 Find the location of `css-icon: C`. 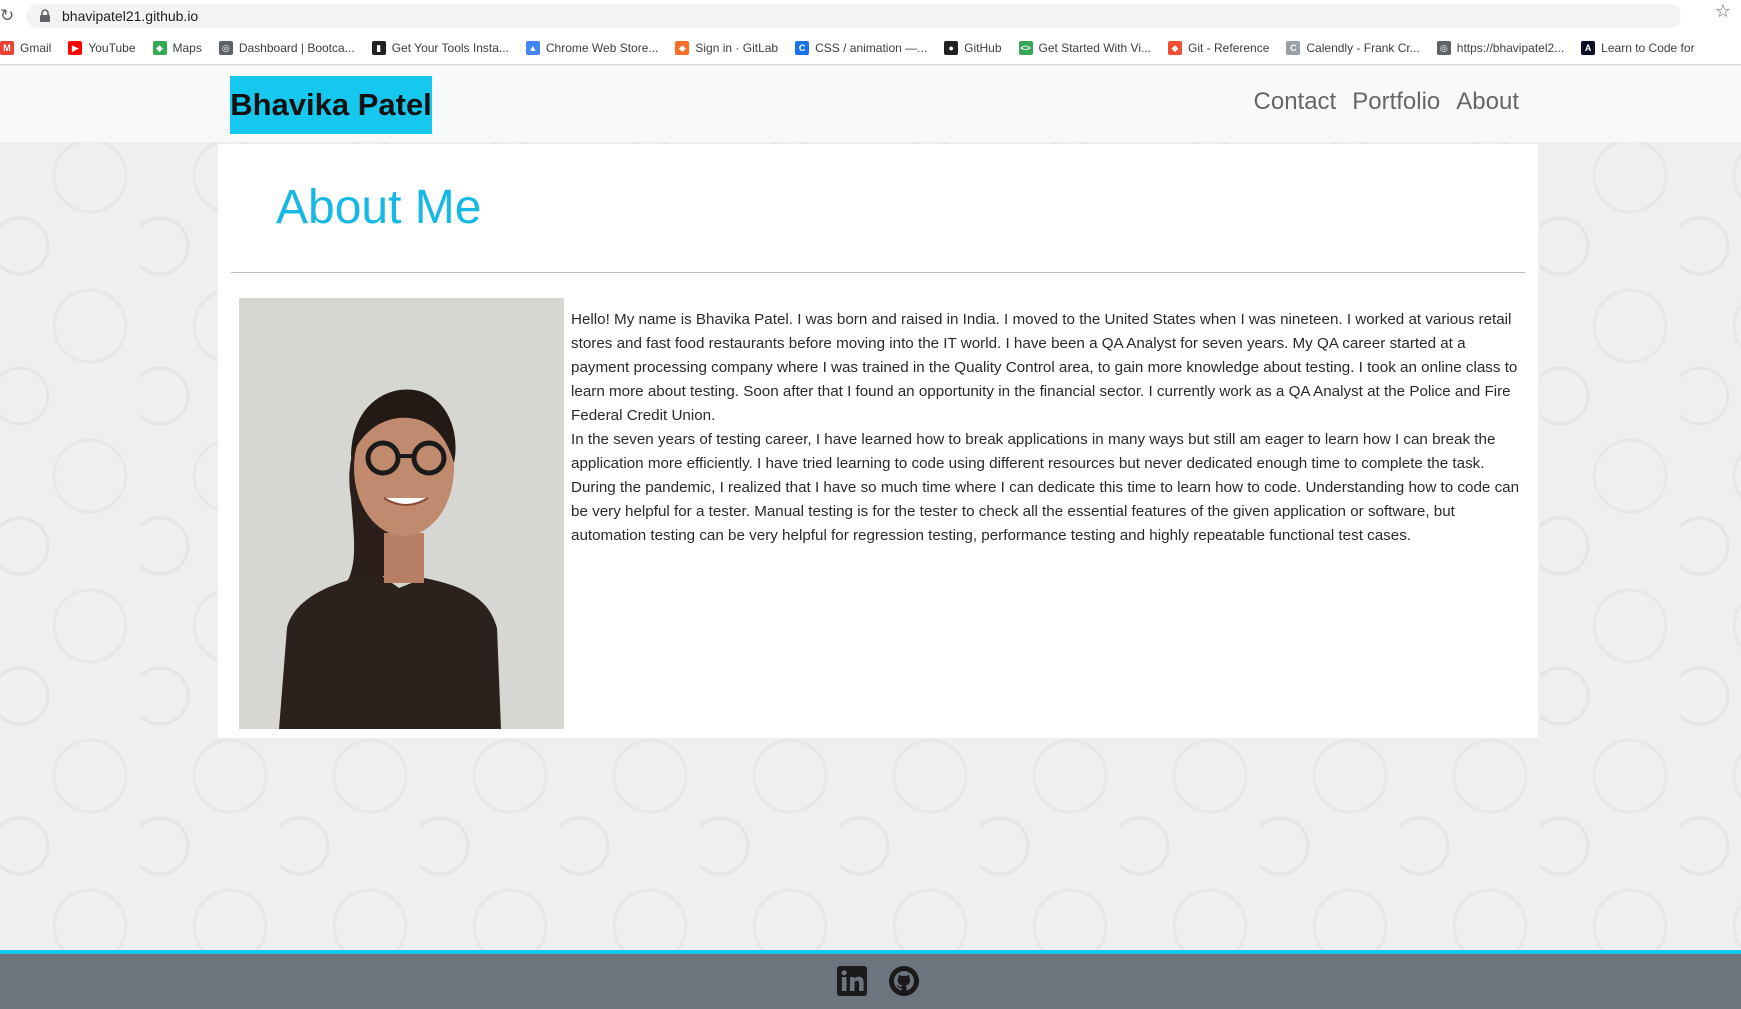

css-icon: C is located at coordinates (802, 48).